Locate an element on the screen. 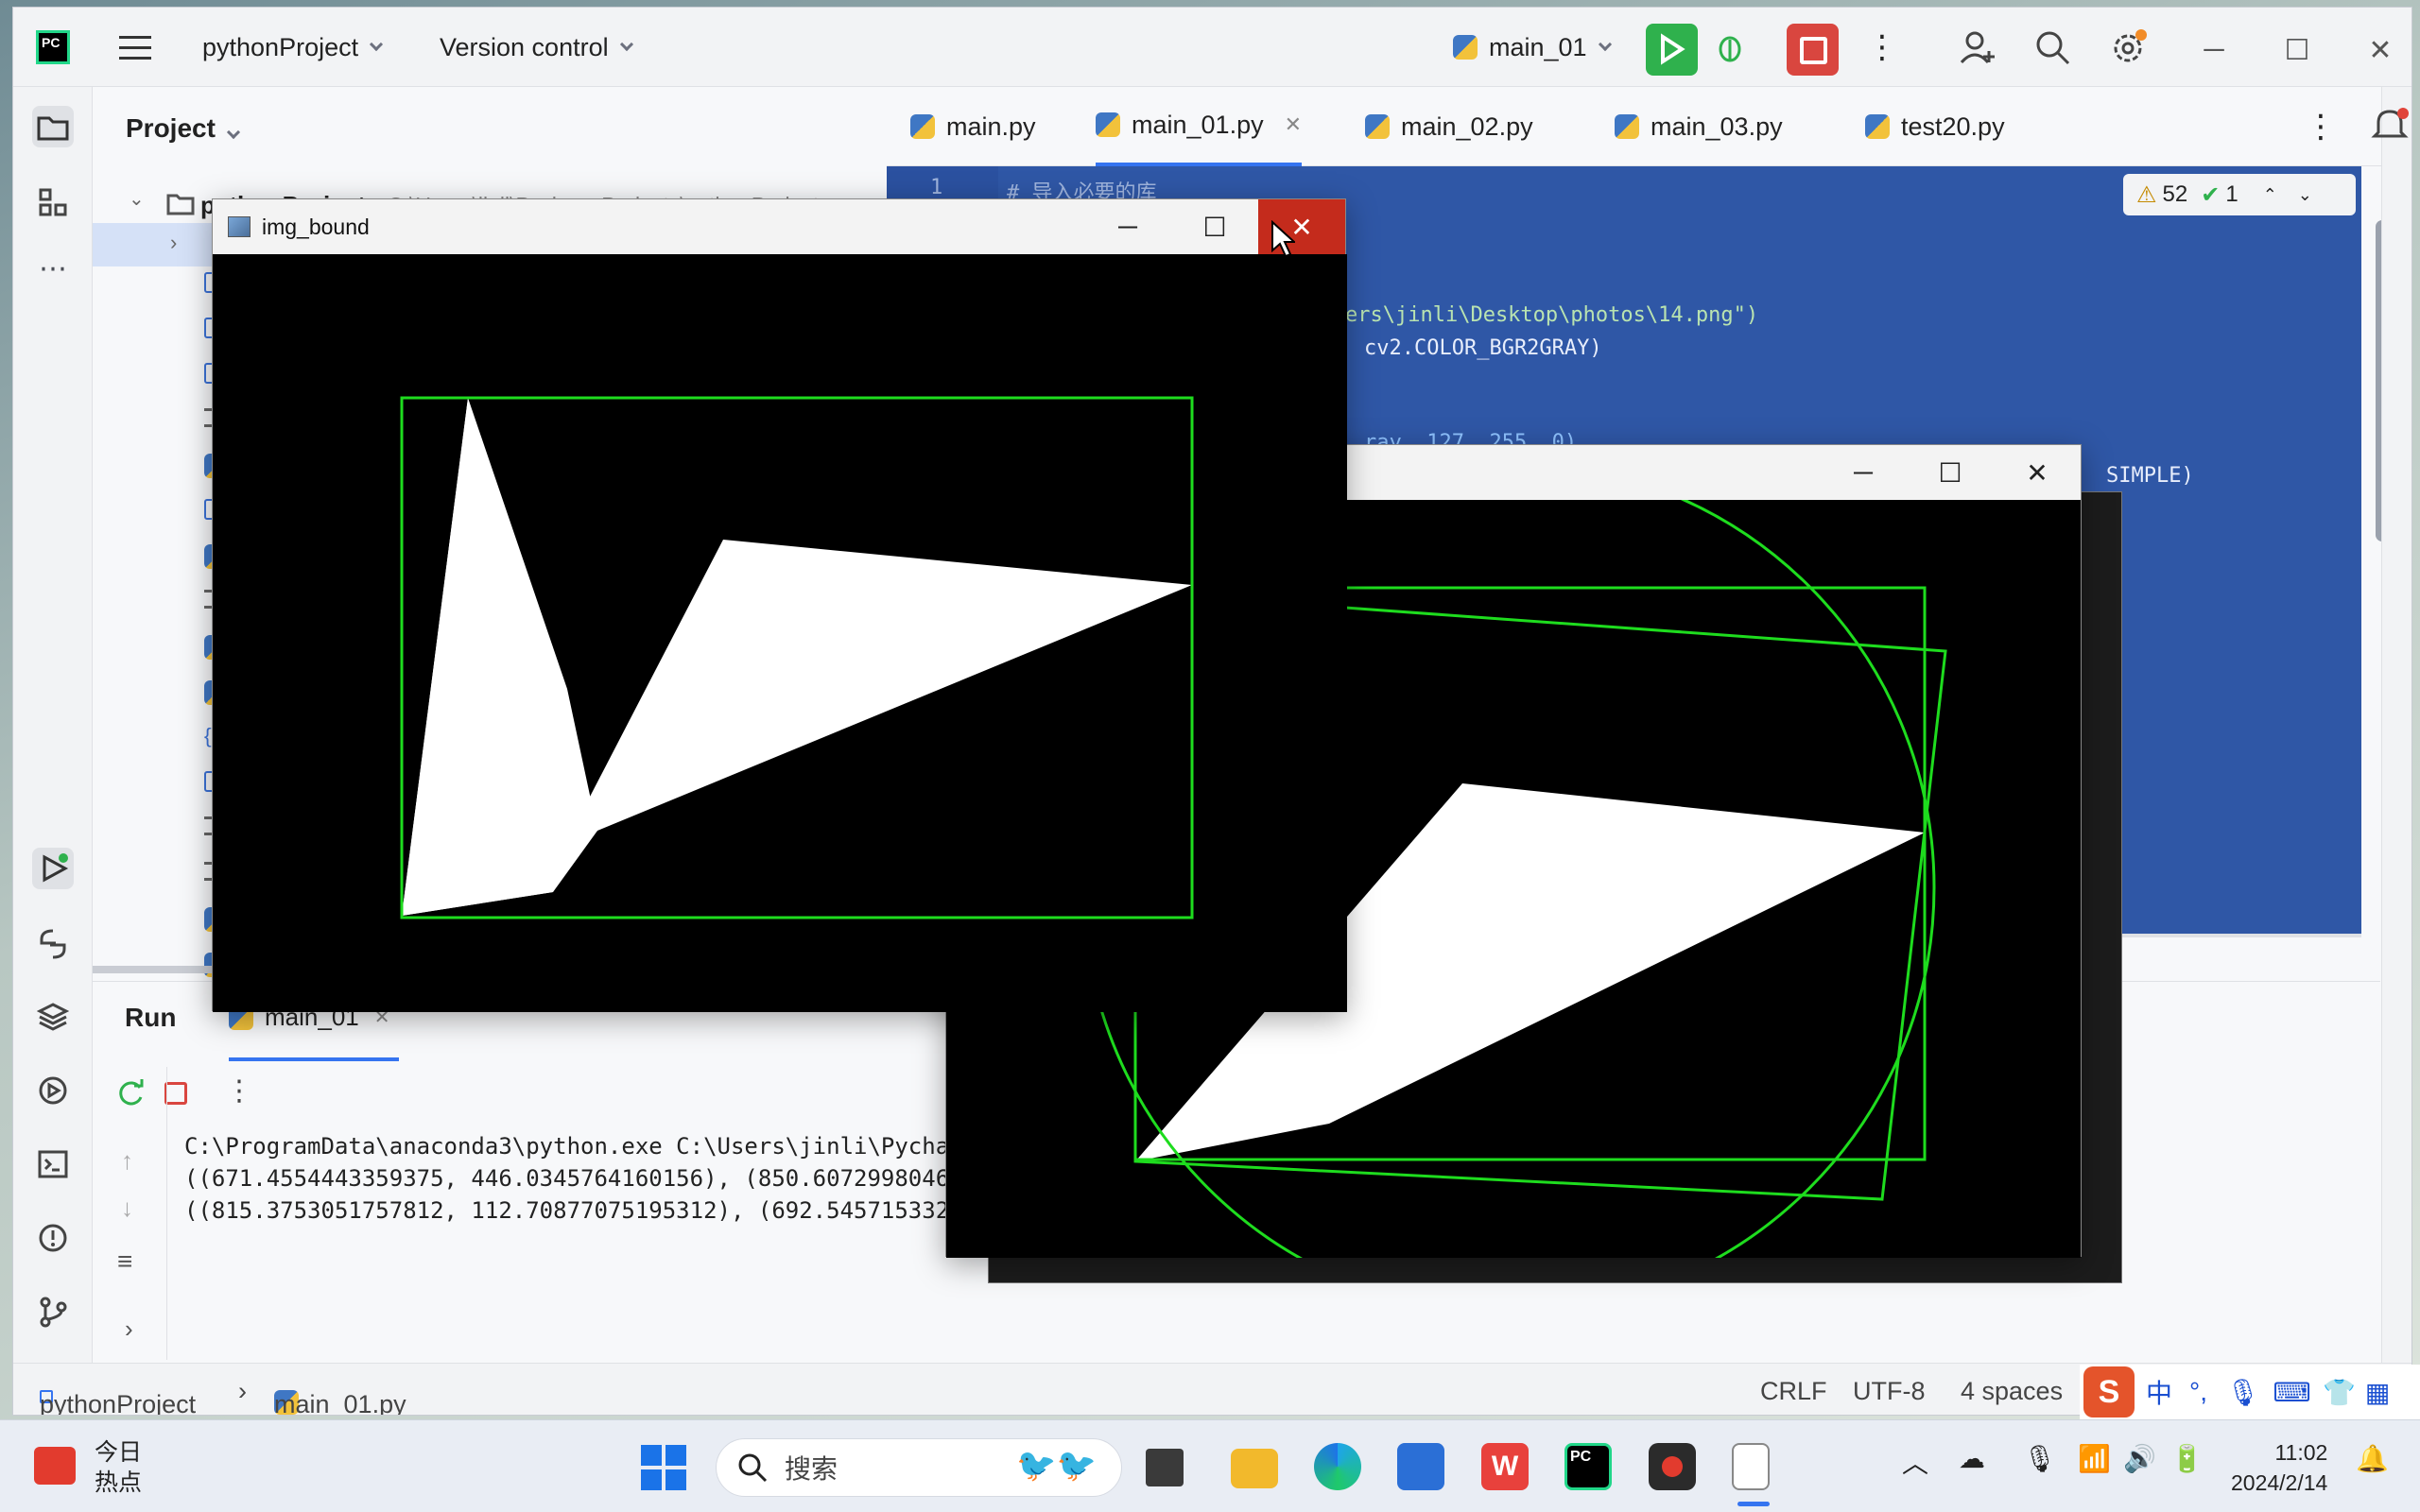  vcs-selector: Version control is located at coordinates (536, 47).